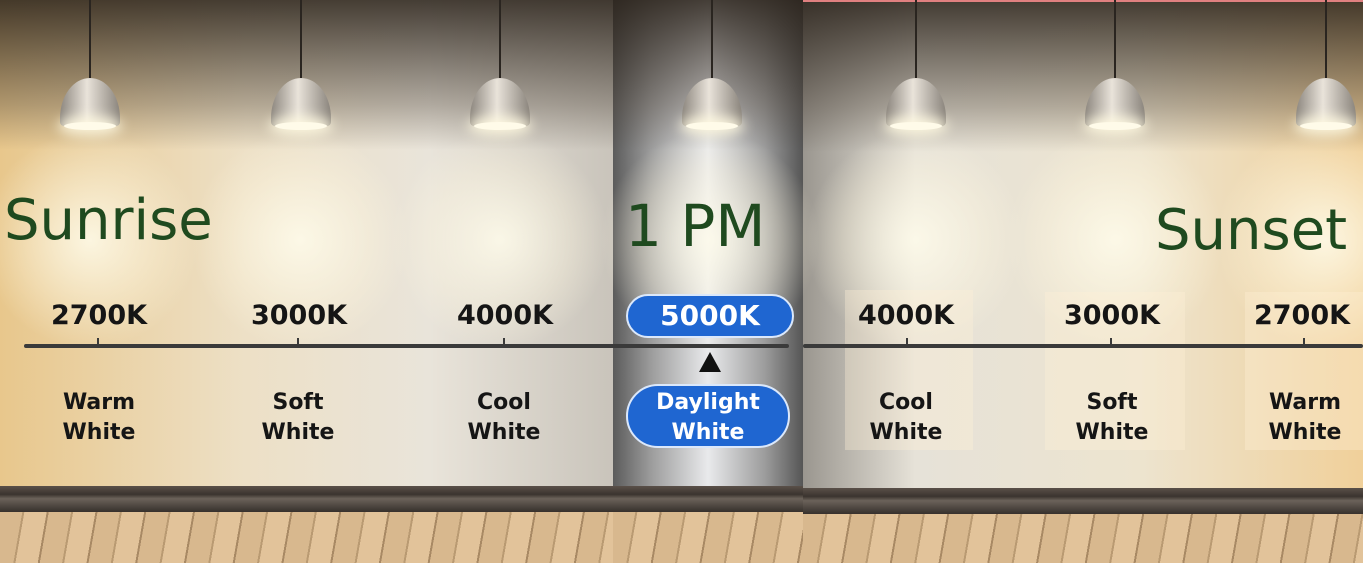  Describe the element at coordinates (708, 402) in the screenshot. I see `description-line-1: Daylight` at that location.